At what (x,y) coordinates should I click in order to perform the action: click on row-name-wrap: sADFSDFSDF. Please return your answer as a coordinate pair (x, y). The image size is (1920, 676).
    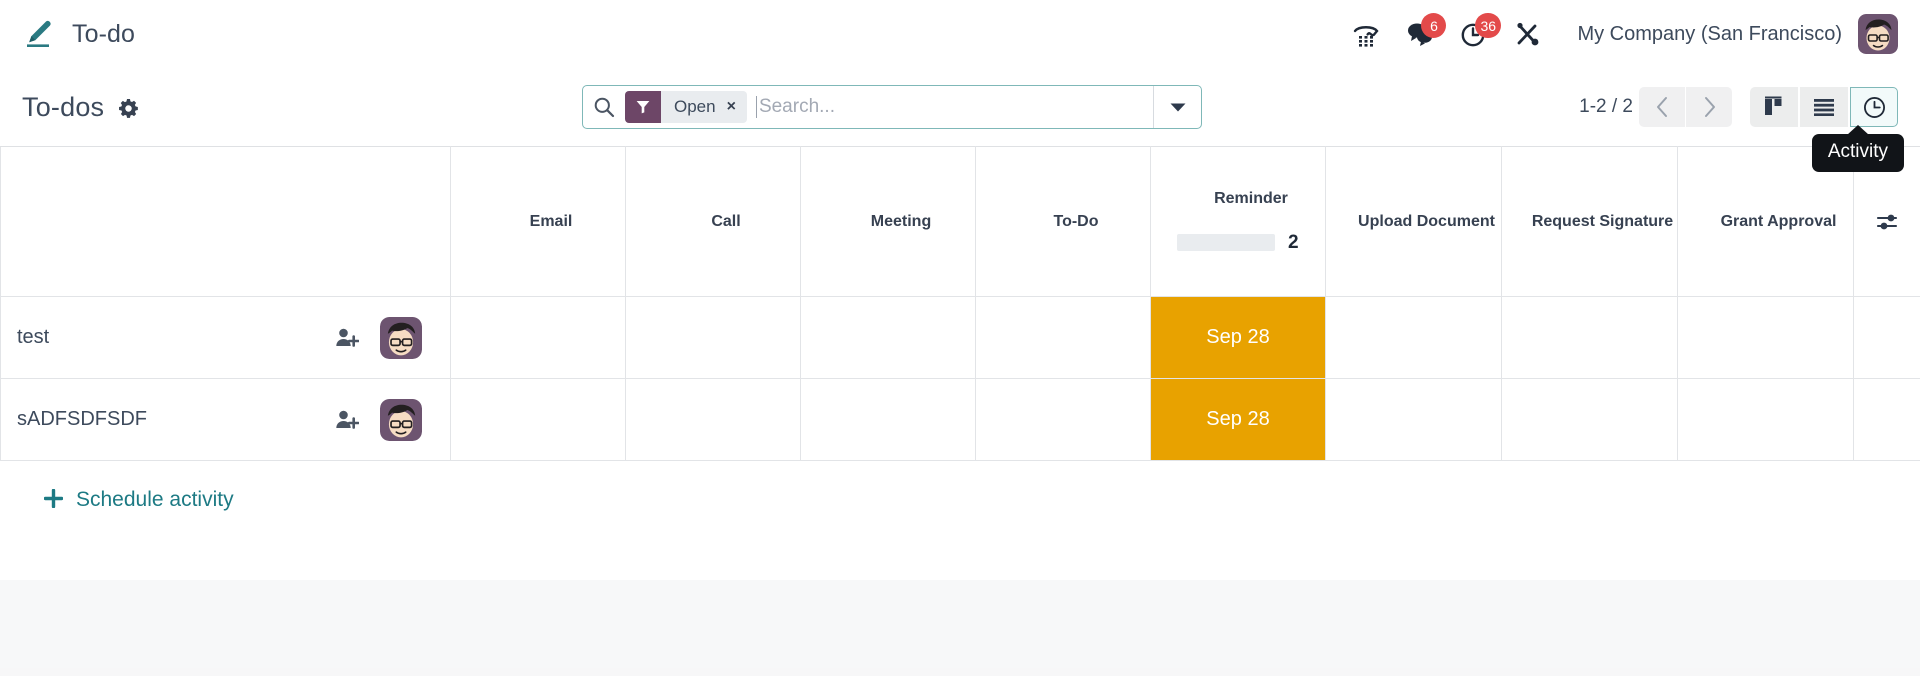
    Looking at the image, I should click on (225, 419).